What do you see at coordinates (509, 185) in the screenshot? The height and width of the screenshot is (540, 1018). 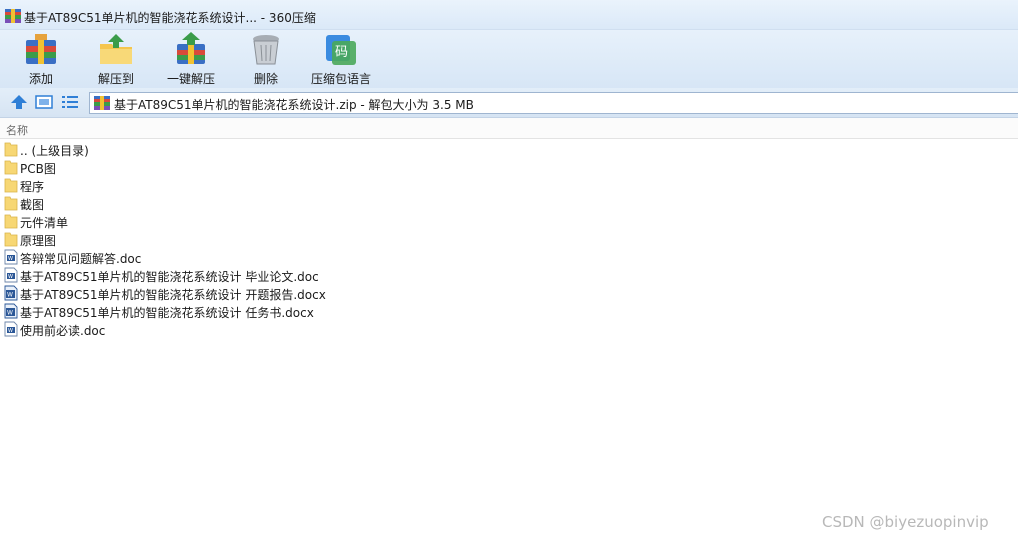 I see `list-item-folder: 程序` at bounding box center [509, 185].